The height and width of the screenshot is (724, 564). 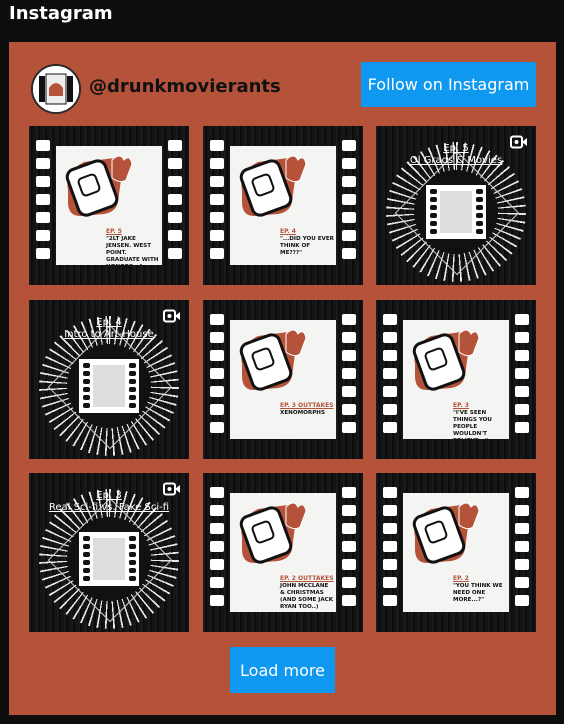 I want to click on follow-button: Follow on Instagram, so click(x=448, y=84).